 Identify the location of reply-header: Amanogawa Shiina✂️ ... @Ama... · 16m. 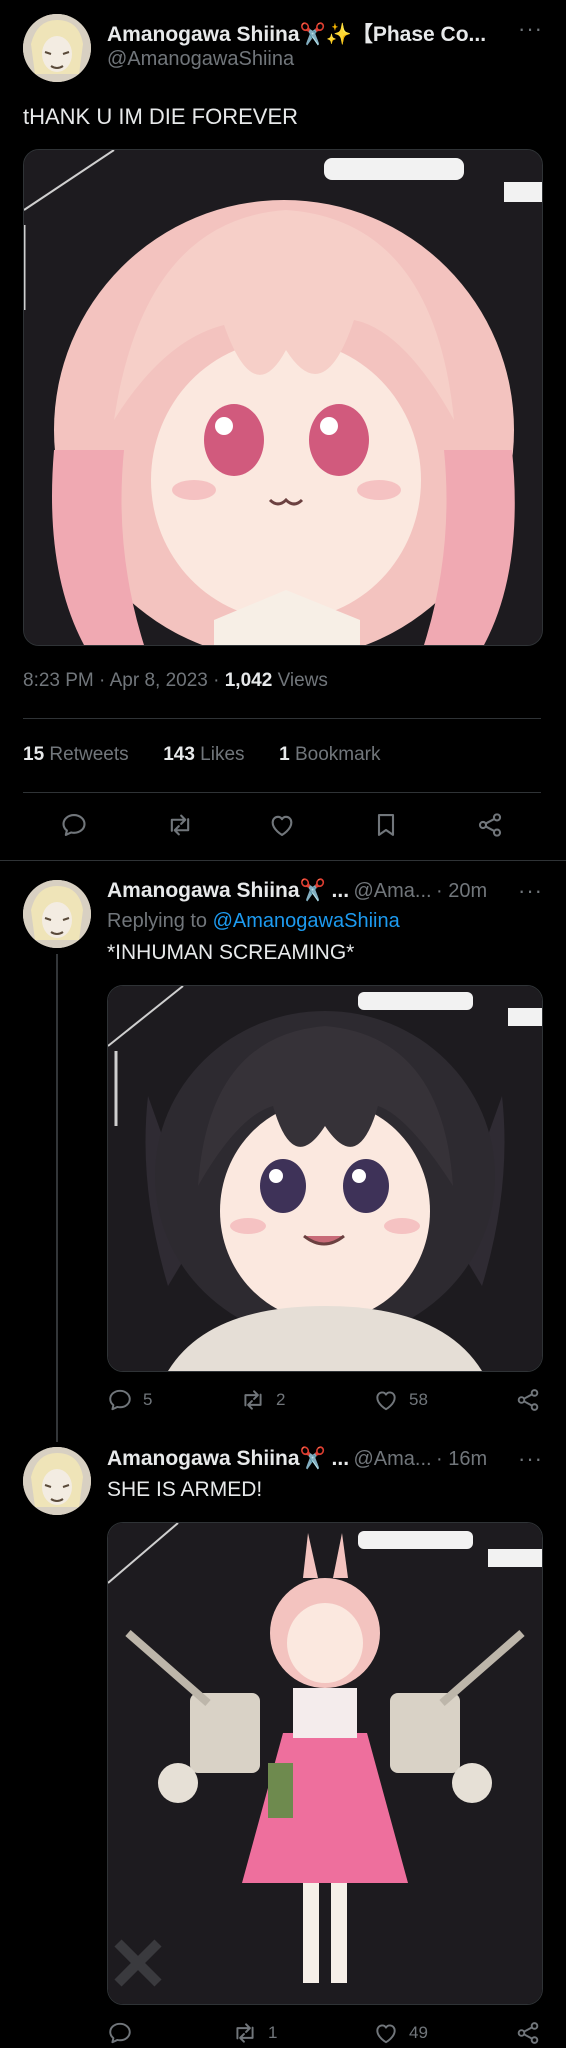
(297, 1459).